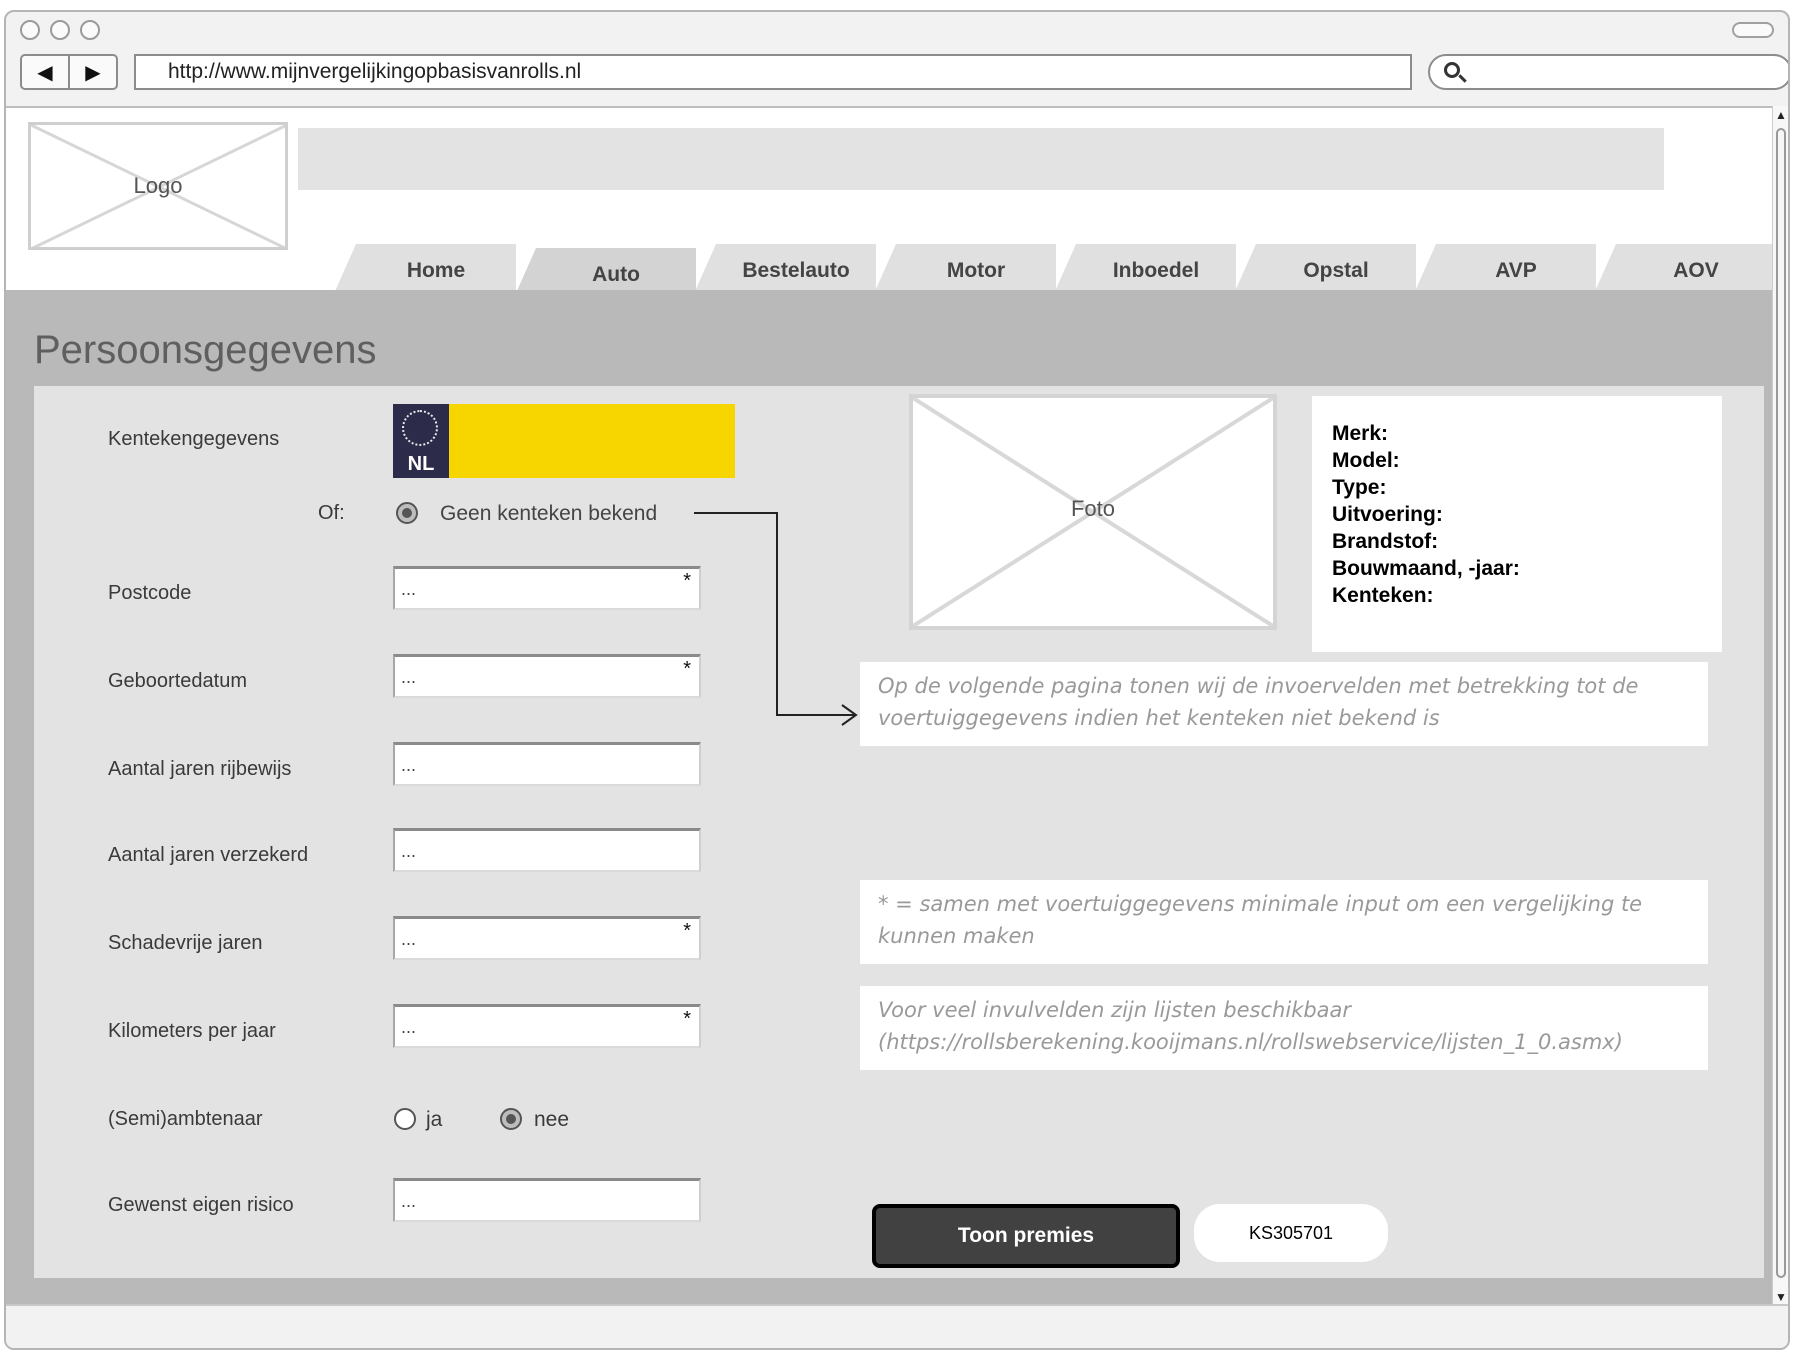  I want to click on ambtenaar-label: (Semi)ambtenaar, so click(185, 1119).